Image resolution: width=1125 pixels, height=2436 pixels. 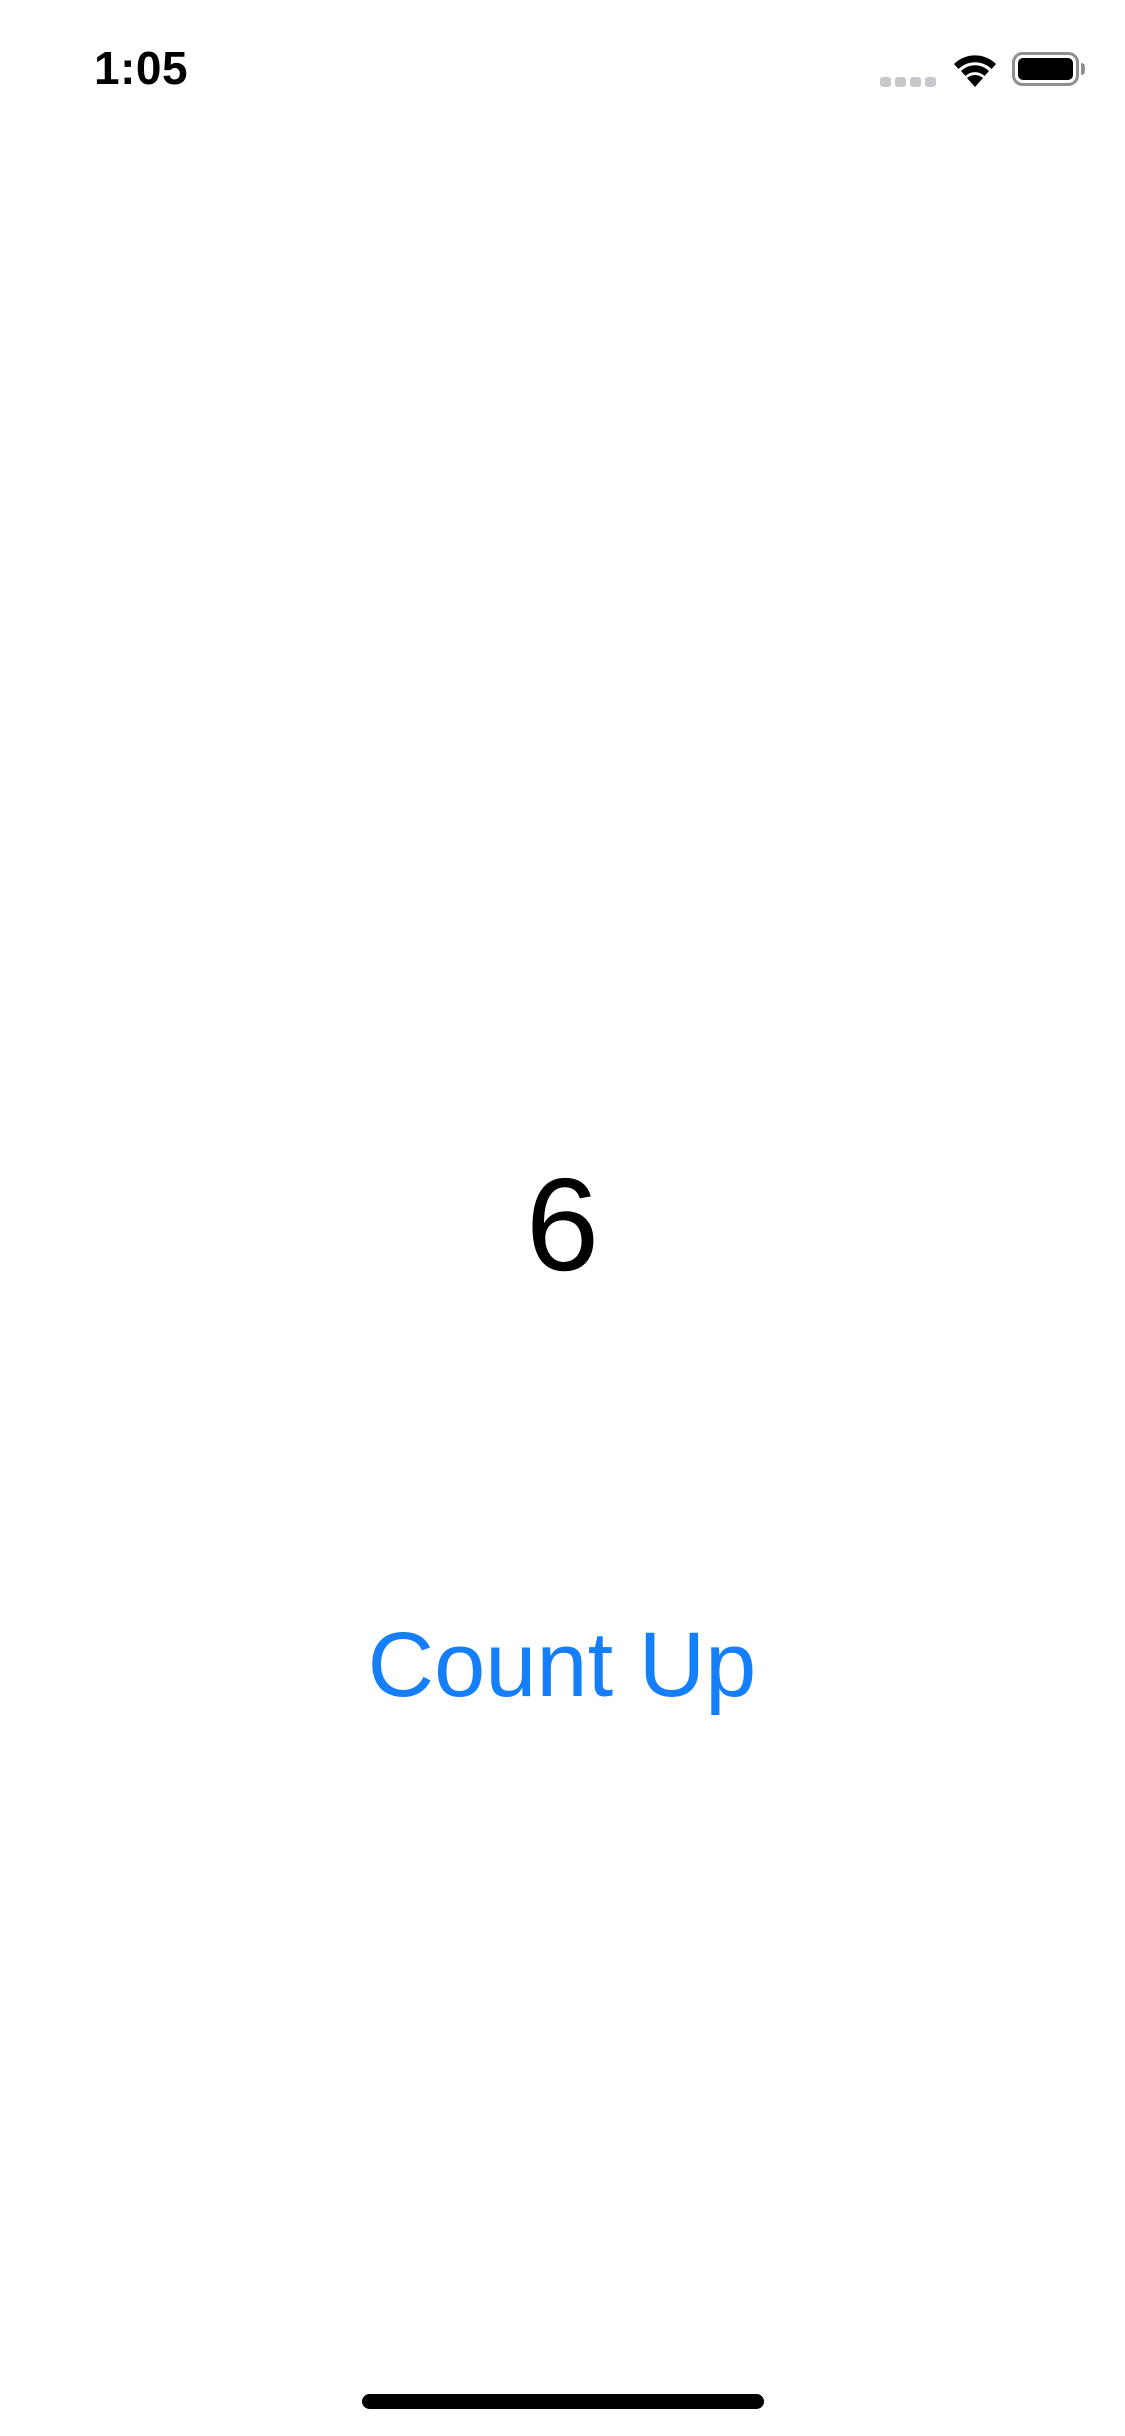 I want to click on status-bar: 1:05, so click(x=562, y=66).